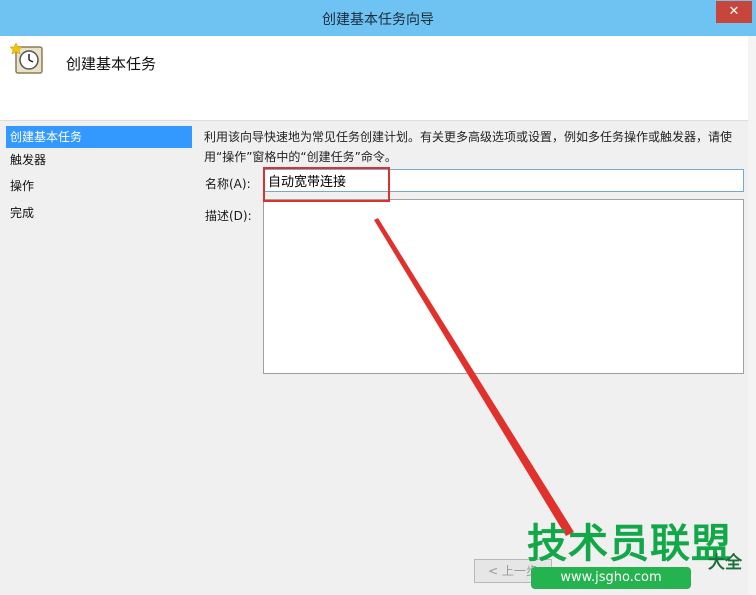  What do you see at coordinates (99, 160) in the screenshot?
I see `step-trigger: 触发器` at bounding box center [99, 160].